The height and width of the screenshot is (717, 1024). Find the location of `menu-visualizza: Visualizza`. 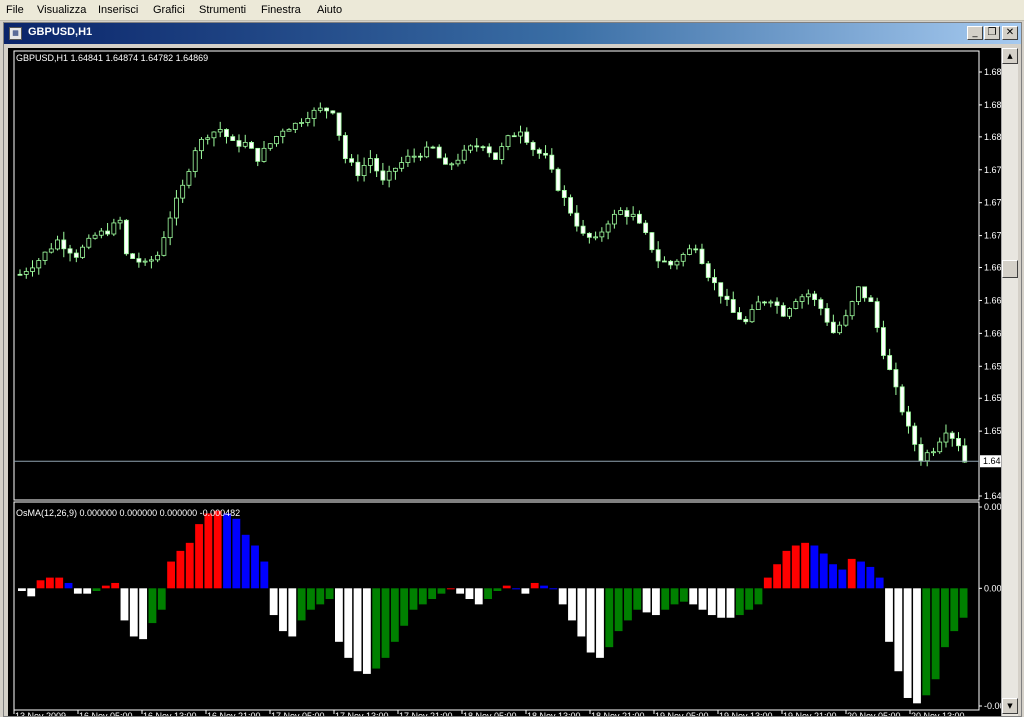

menu-visualizza: Visualizza is located at coordinates (61, 10).